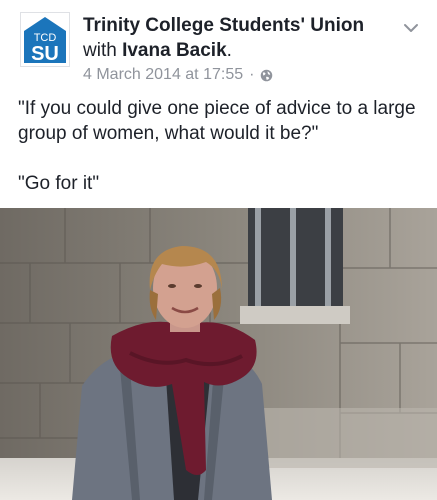  What do you see at coordinates (411, 28) in the screenshot?
I see `chevron-down-icon` at bounding box center [411, 28].